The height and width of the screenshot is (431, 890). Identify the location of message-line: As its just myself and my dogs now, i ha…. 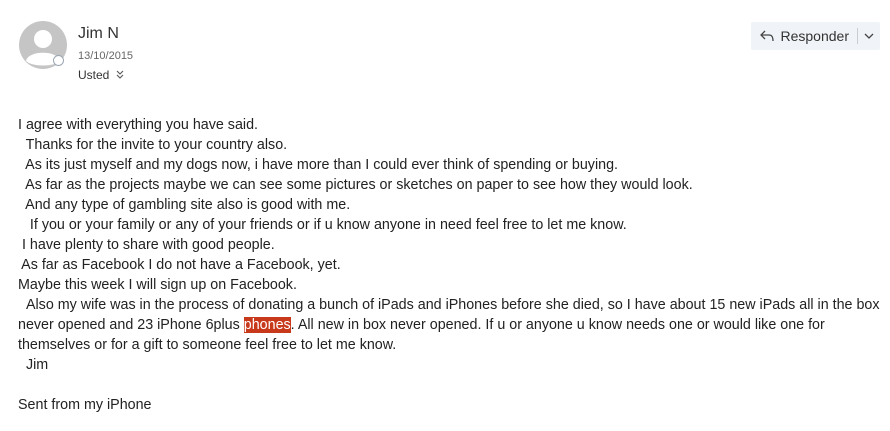
(318, 165).